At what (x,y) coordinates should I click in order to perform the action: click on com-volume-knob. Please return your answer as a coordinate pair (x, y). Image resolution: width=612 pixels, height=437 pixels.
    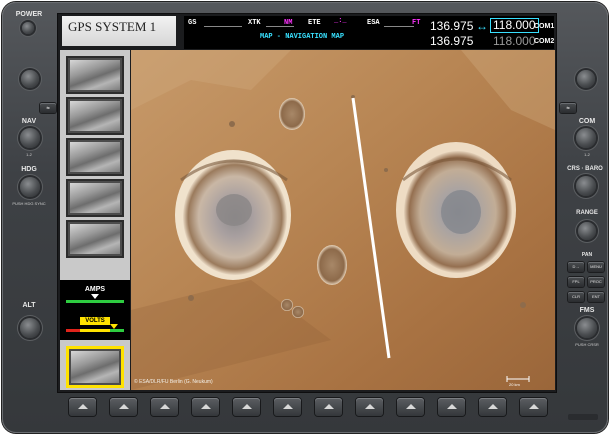
    Looking at the image, I should click on (586, 79).